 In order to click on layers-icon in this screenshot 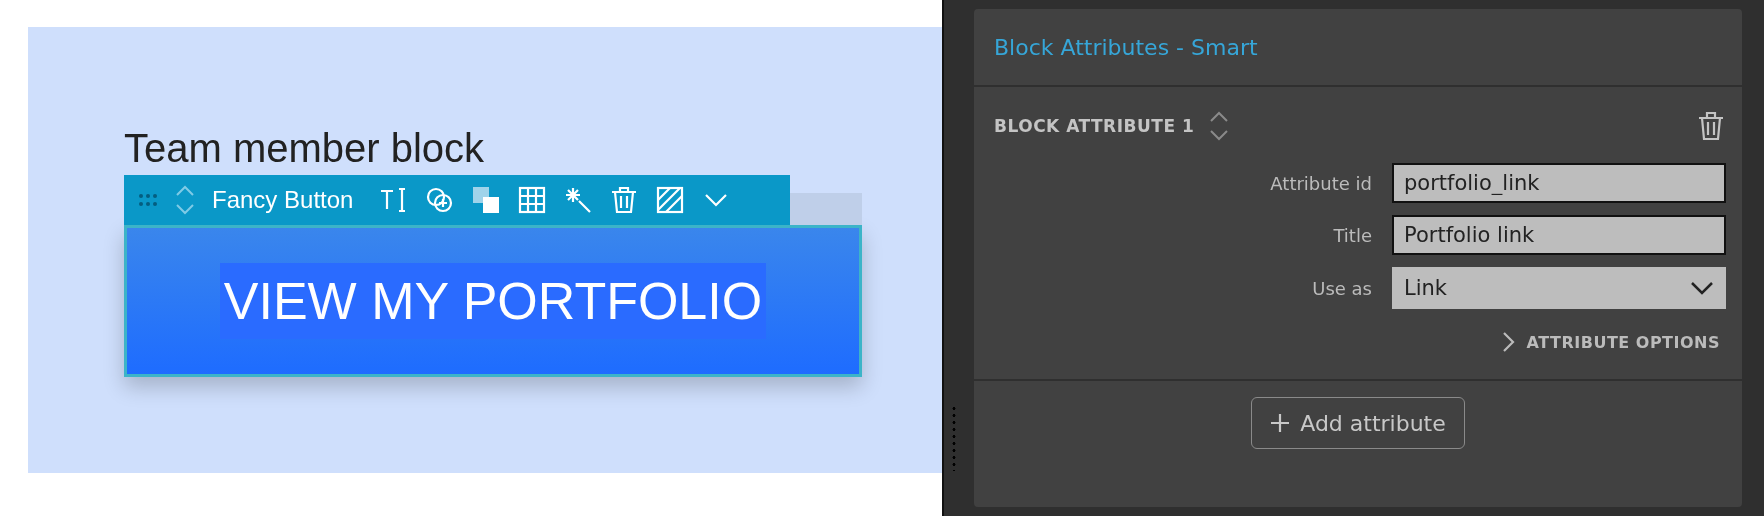, I will do `click(486, 200)`.